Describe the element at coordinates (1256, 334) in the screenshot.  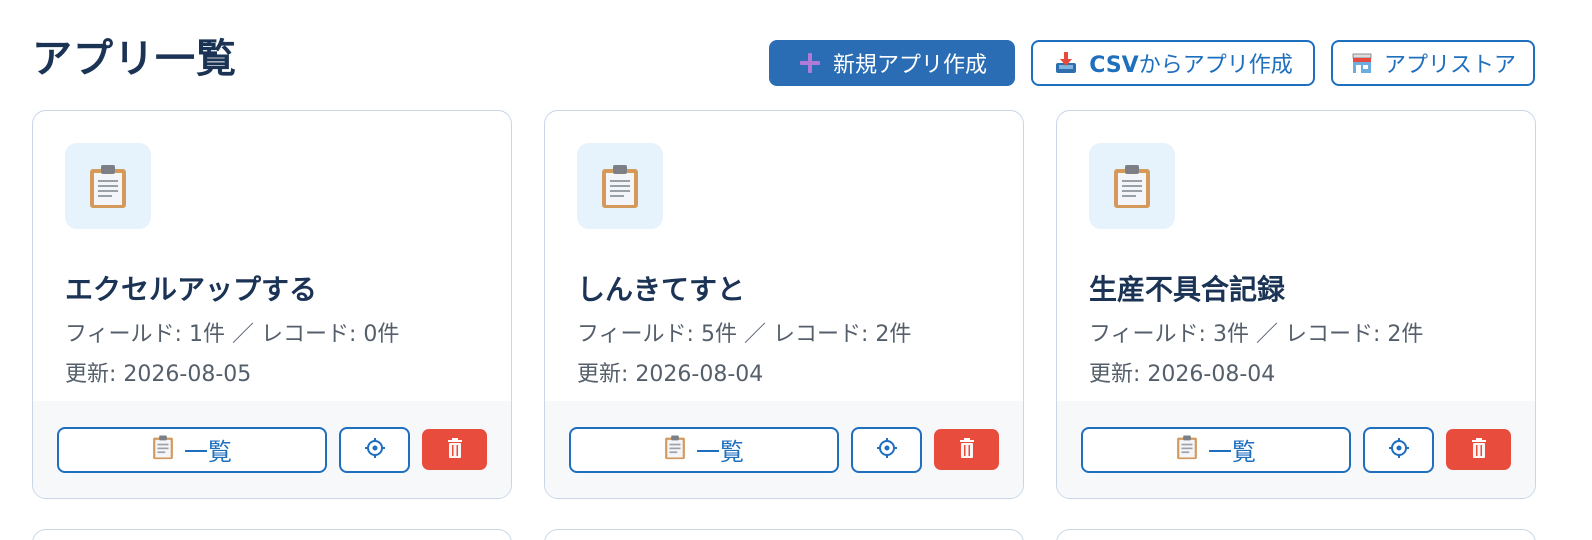
I see `app-meta: フィールド: 3件 ／ レコード: 2件` at that location.